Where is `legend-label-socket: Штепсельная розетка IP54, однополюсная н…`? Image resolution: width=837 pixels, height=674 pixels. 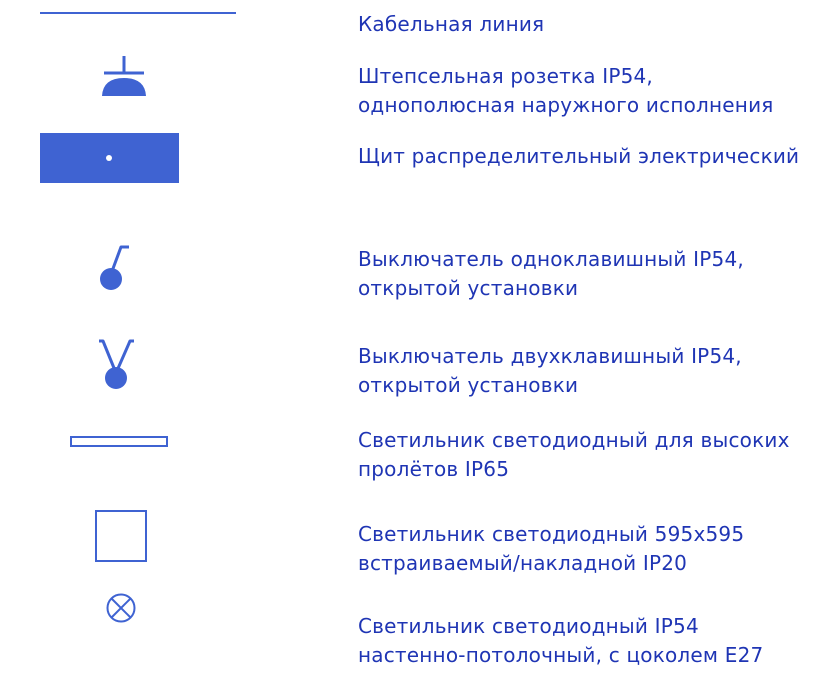 legend-label-socket: Штепсельная розетка IP54, однополюсная н… is located at coordinates (597, 91).